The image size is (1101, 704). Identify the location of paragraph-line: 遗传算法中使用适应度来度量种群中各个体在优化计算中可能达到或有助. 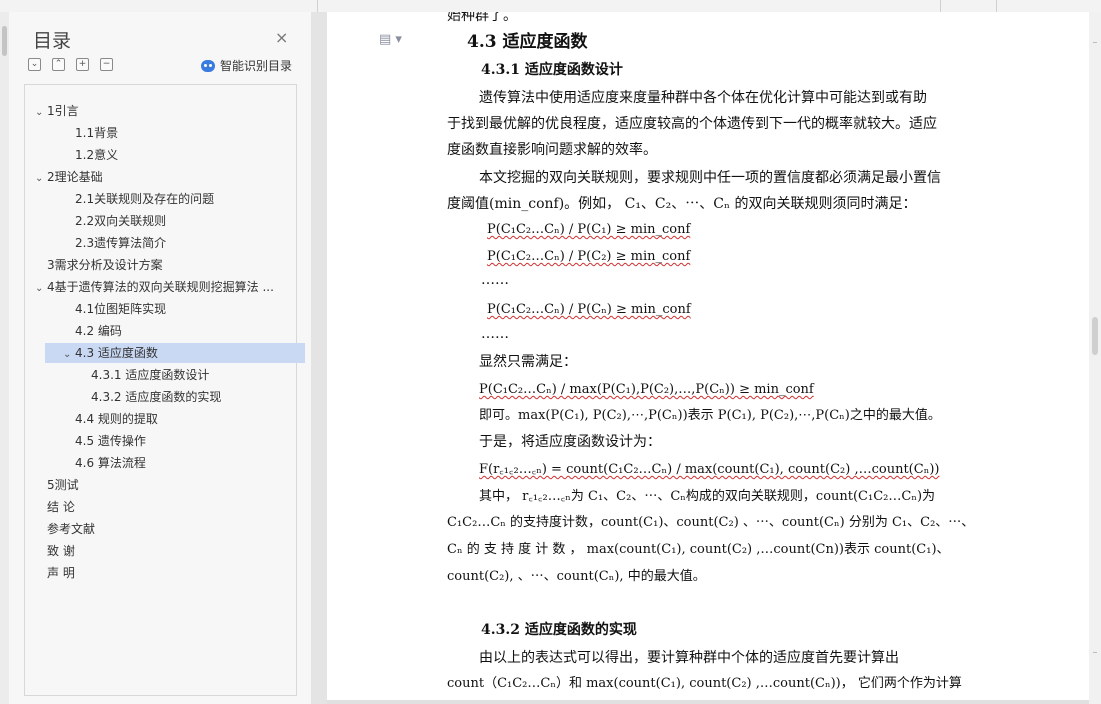
(703, 98).